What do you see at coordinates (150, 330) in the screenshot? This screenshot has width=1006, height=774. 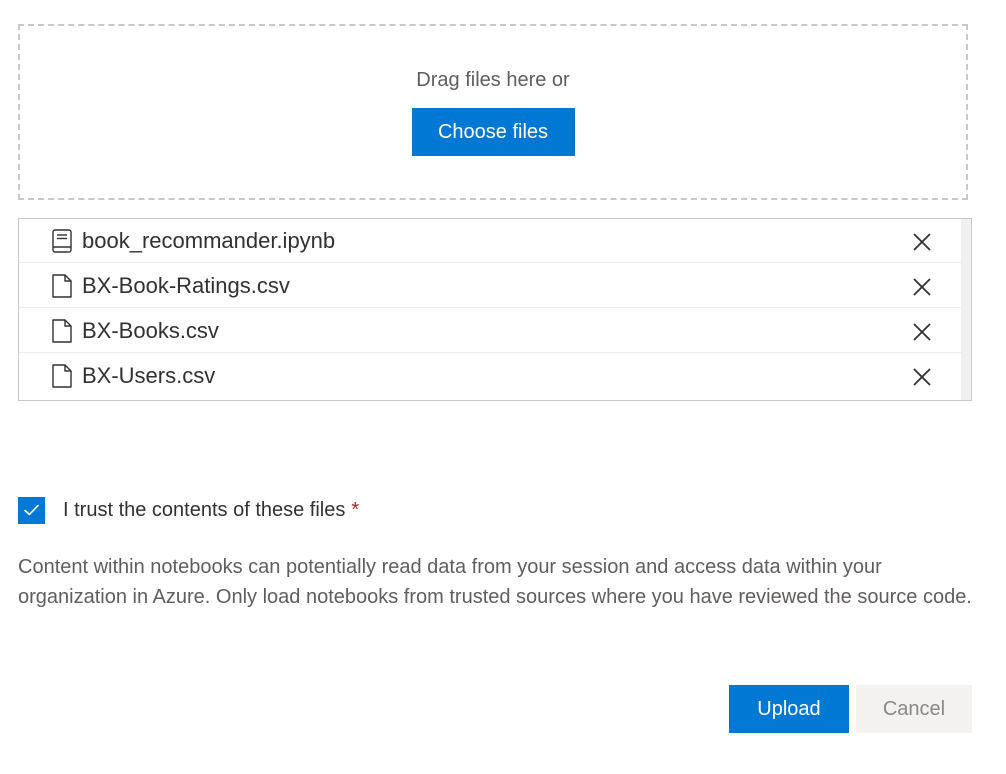 I see `file-name: BX-Books.csv` at bounding box center [150, 330].